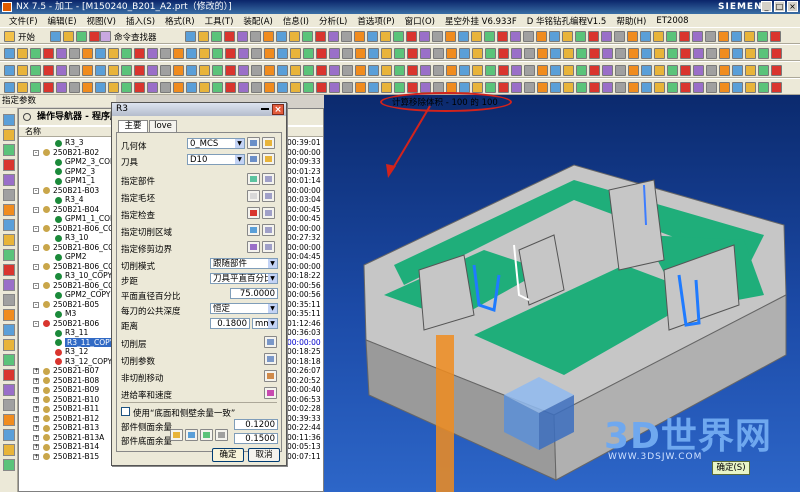 The image size is (800, 492). Describe the element at coordinates (257, 21) in the screenshot. I see `menu-item: 装配(A)` at that location.